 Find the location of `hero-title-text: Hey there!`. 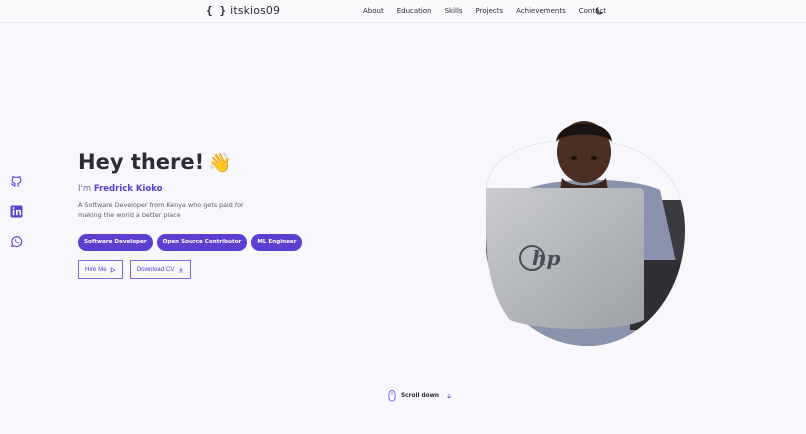

hero-title-text: Hey there! is located at coordinates (141, 162).